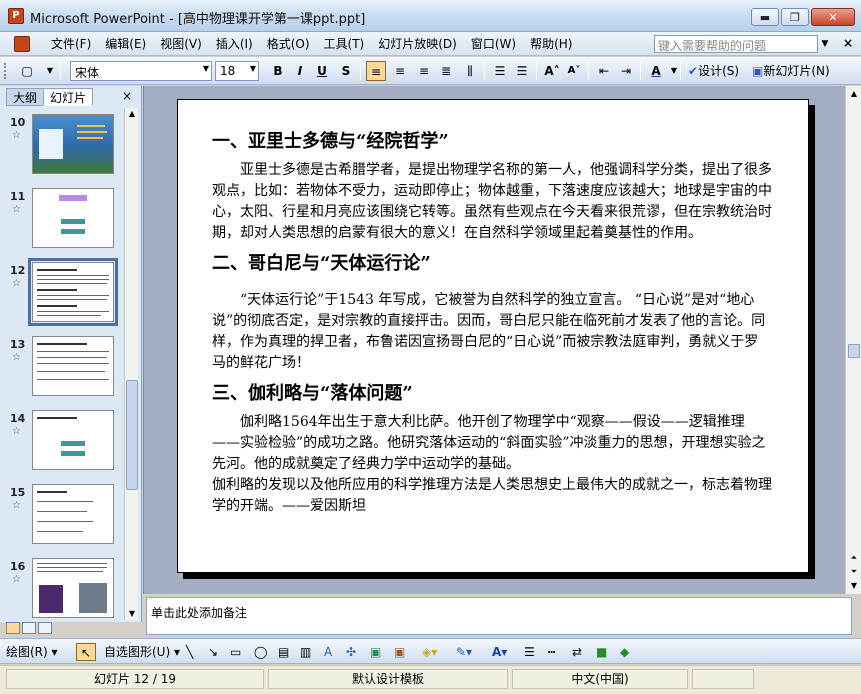  What do you see at coordinates (127, 96) in the screenshot?
I see `panel-close-button: ×` at bounding box center [127, 96].